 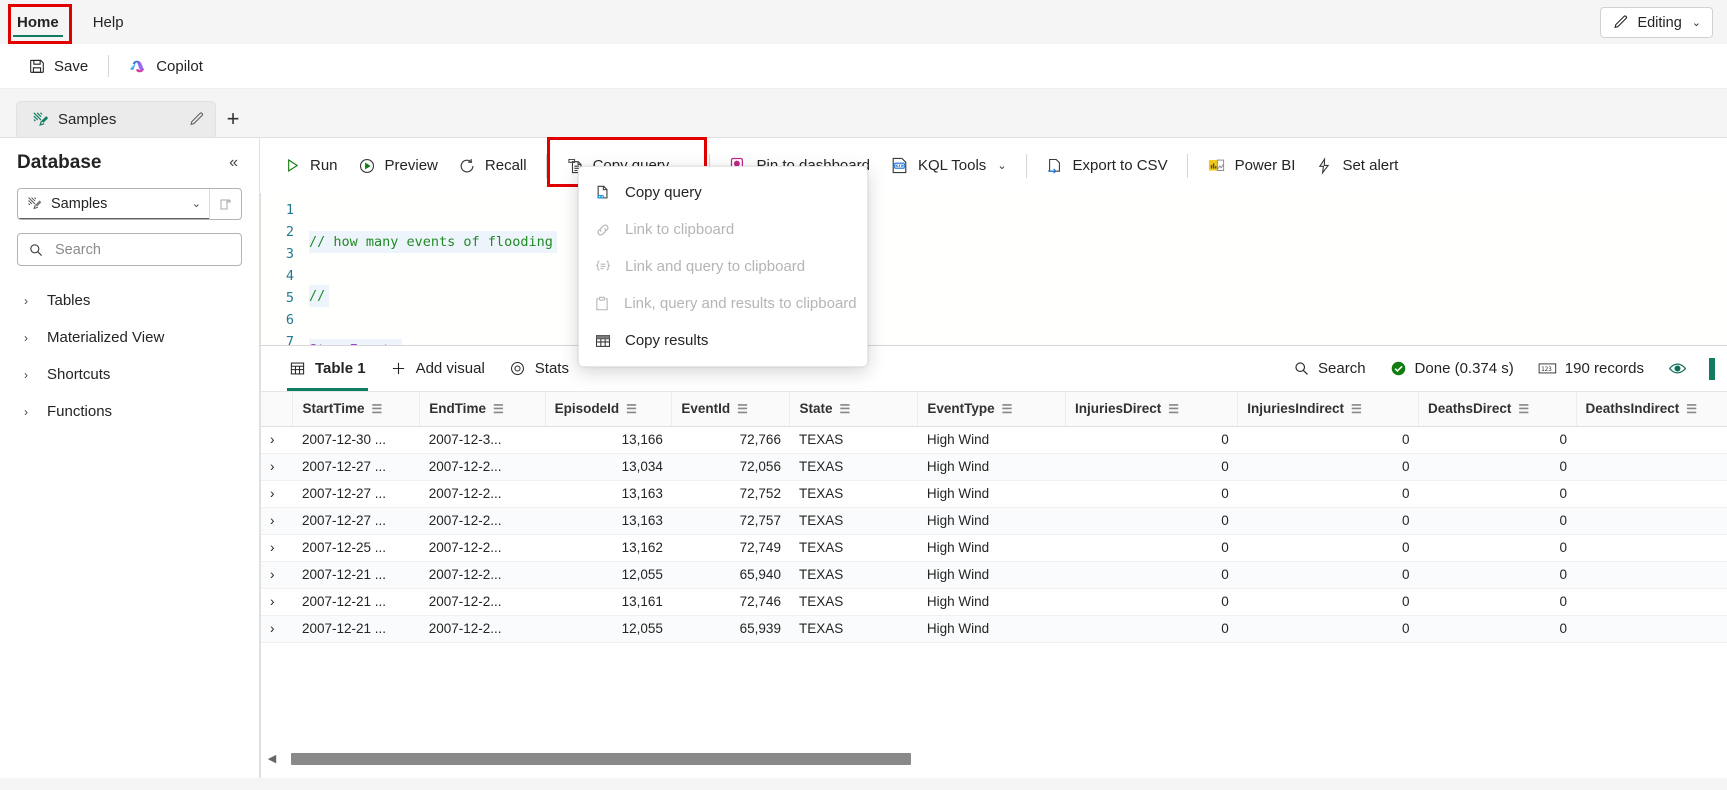 I want to click on tab-table-1: Table 1, so click(x=327, y=368).